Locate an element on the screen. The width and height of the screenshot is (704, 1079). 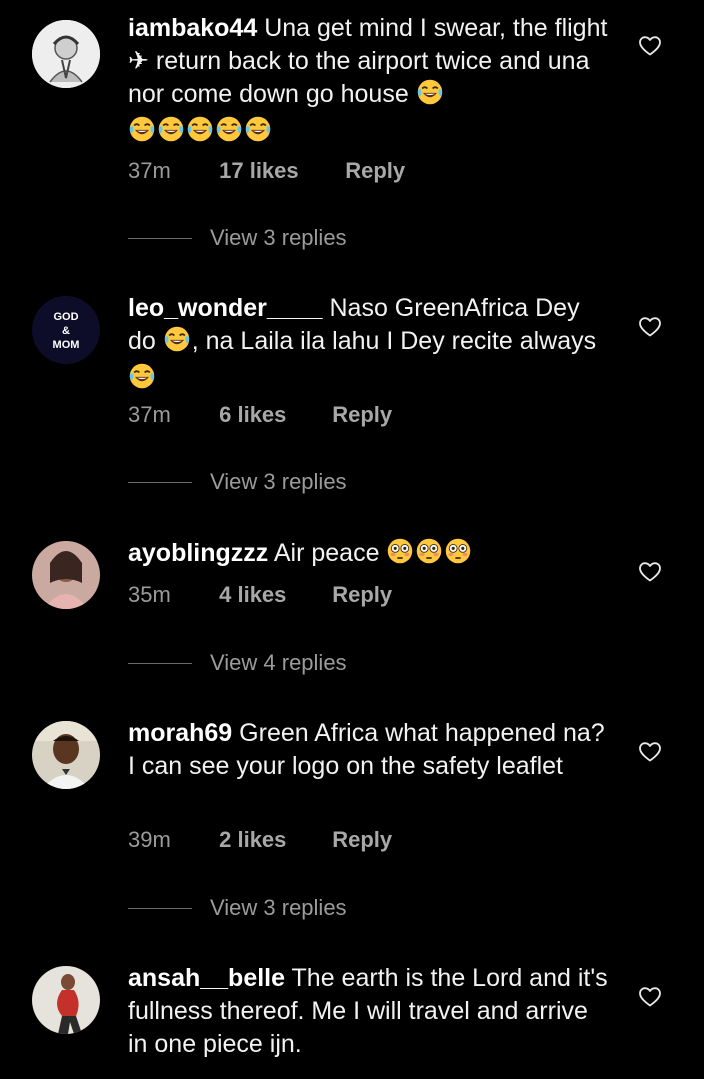
airplane-icon: ✈ is located at coordinates (138, 61).